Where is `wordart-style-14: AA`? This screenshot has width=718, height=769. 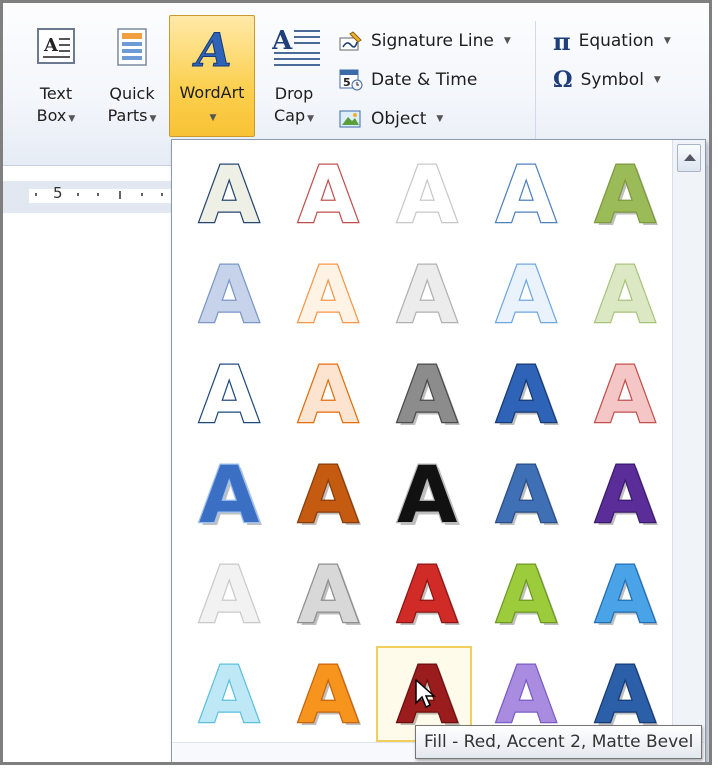 wordart-style-14: AA is located at coordinates (523, 395).